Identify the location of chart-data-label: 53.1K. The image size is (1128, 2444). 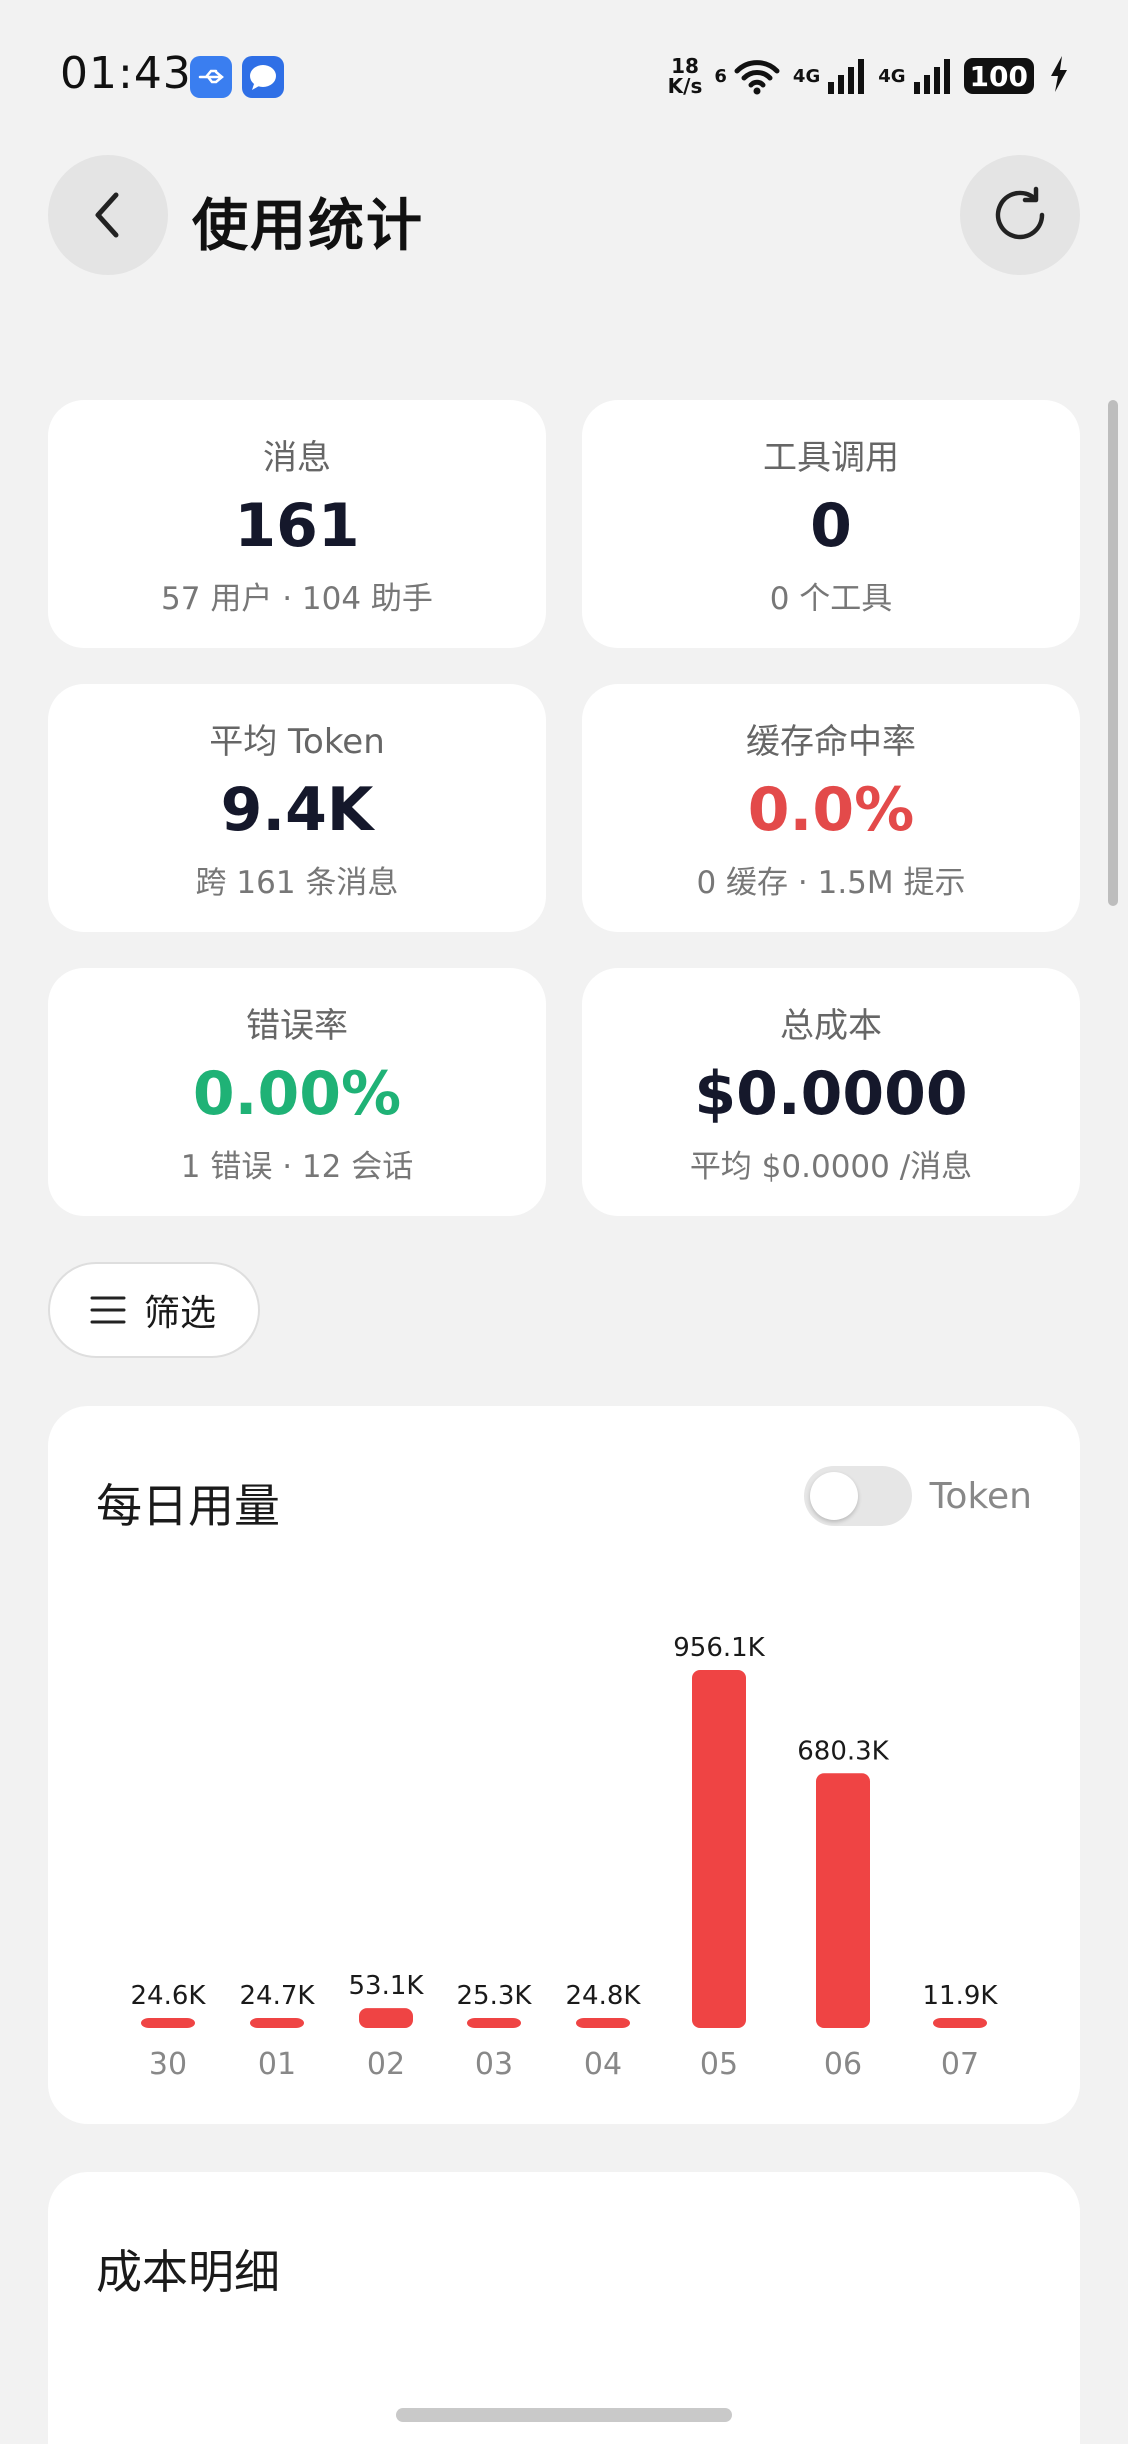
(387, 1986).